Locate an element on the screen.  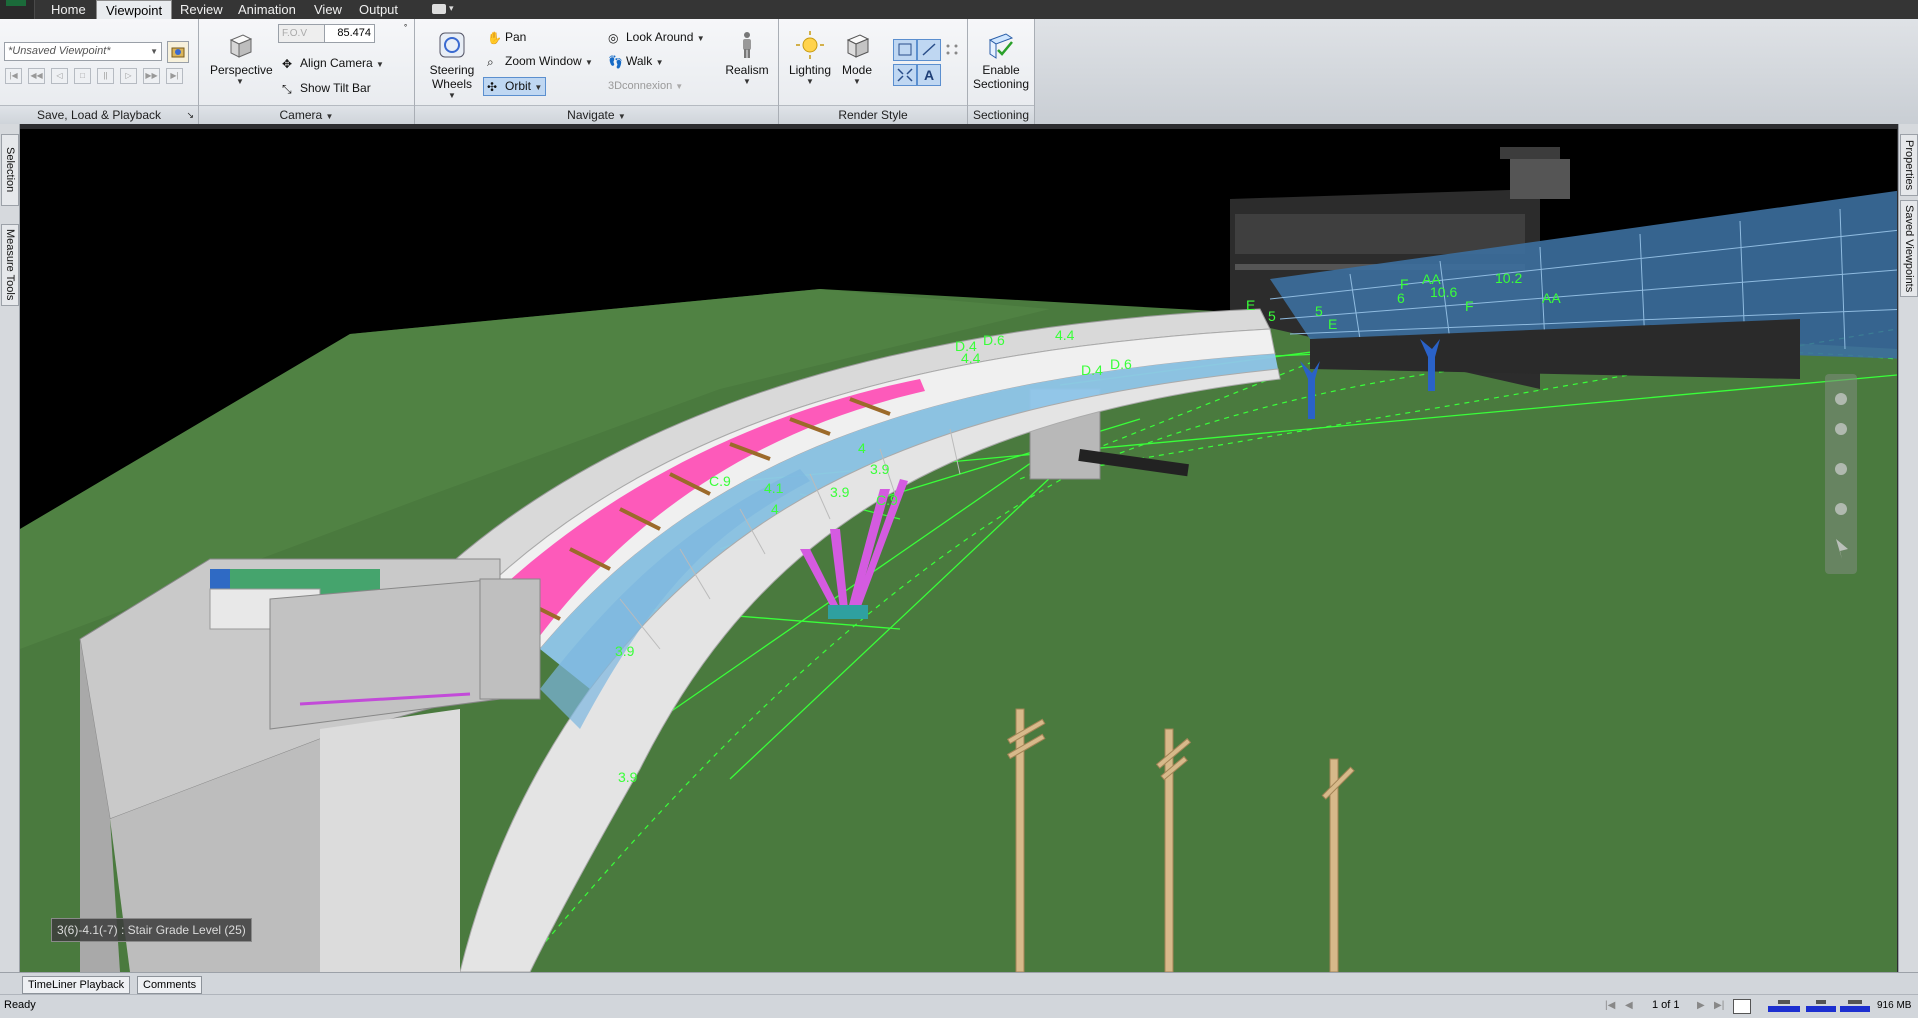
enable-sectioning-button: Enable Sectioning is located at coordinates (1001, 60).